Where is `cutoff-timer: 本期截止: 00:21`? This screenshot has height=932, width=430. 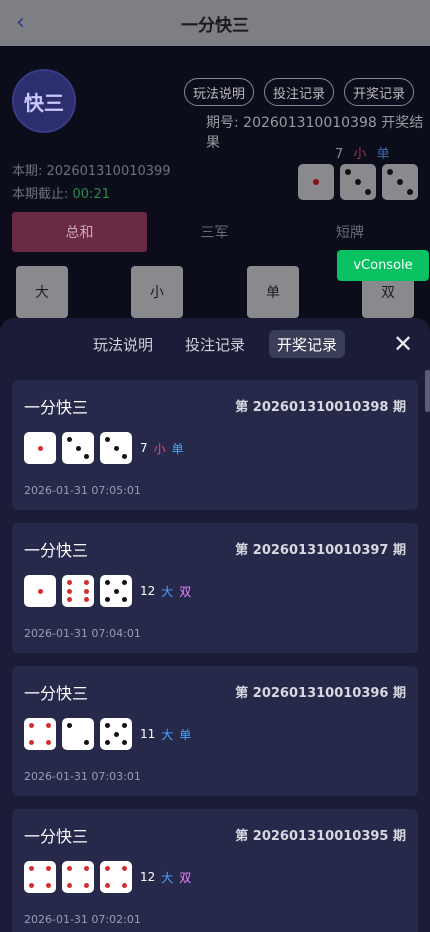
cutoff-timer: 本期截止: 00:21 is located at coordinates (61, 192).